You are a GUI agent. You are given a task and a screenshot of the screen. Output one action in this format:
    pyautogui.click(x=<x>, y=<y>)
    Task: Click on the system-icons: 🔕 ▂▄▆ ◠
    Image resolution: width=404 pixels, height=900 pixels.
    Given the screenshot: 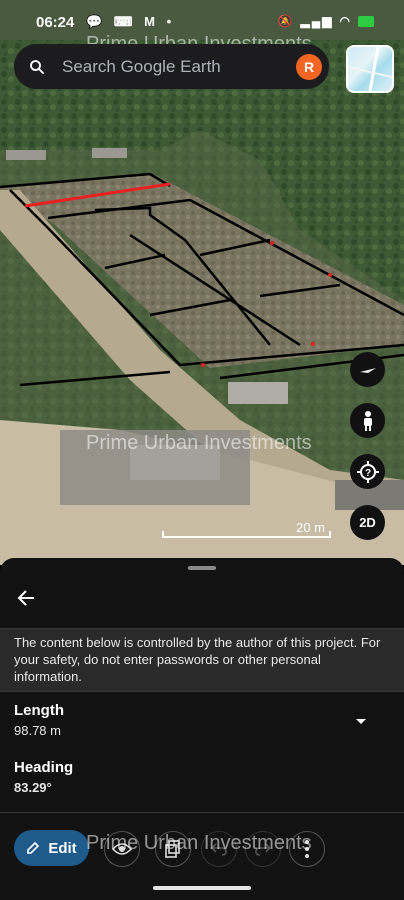 What is the action you would take?
    pyautogui.click(x=326, y=21)
    